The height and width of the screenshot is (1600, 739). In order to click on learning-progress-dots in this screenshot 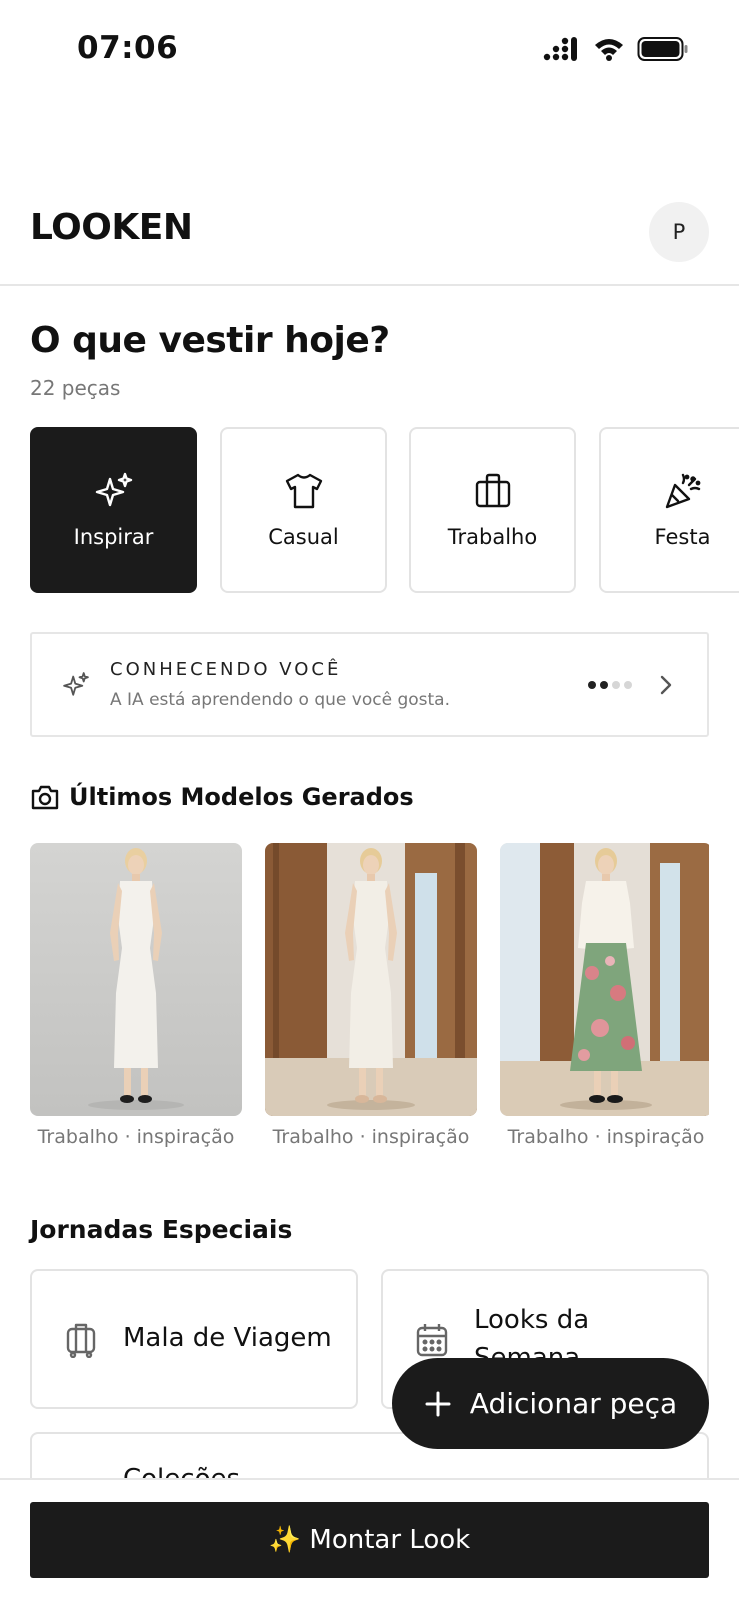, I will do `click(610, 685)`.